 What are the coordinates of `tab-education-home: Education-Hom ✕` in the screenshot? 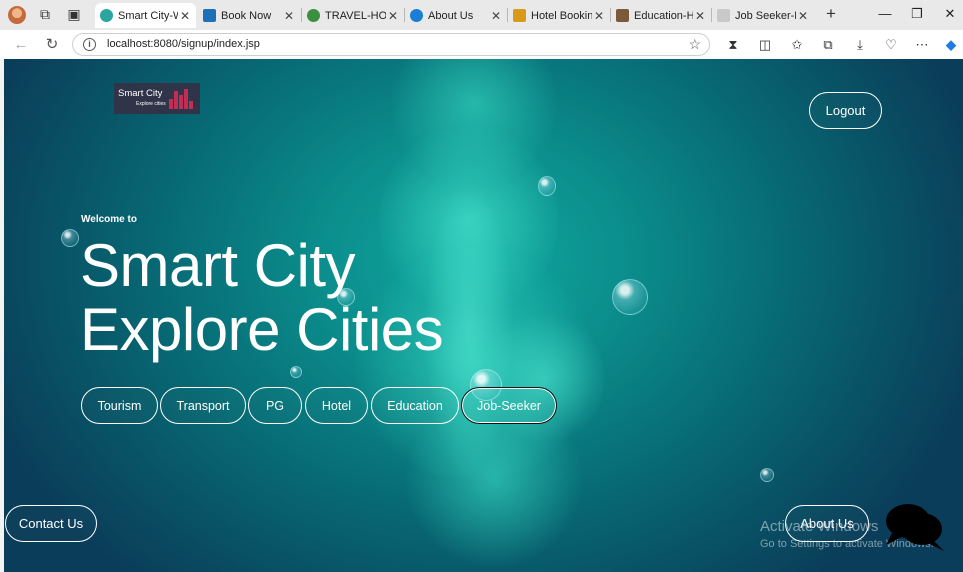 It's located at (661, 15).